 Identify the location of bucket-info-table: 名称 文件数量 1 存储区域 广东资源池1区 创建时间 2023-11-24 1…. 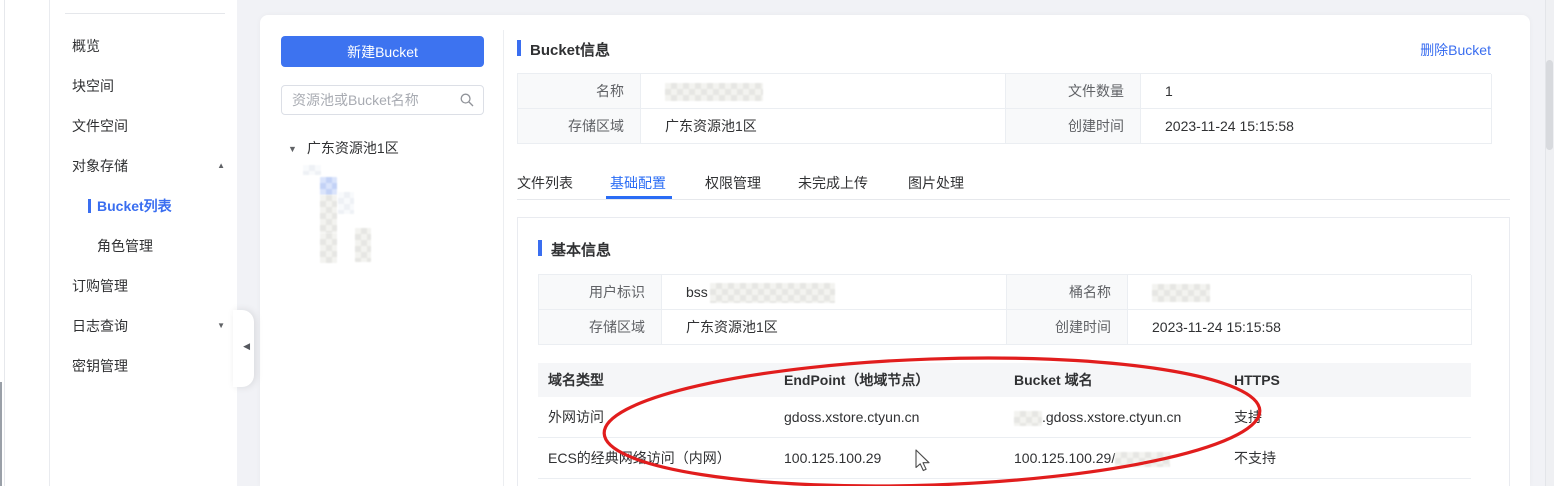
(1004, 108).